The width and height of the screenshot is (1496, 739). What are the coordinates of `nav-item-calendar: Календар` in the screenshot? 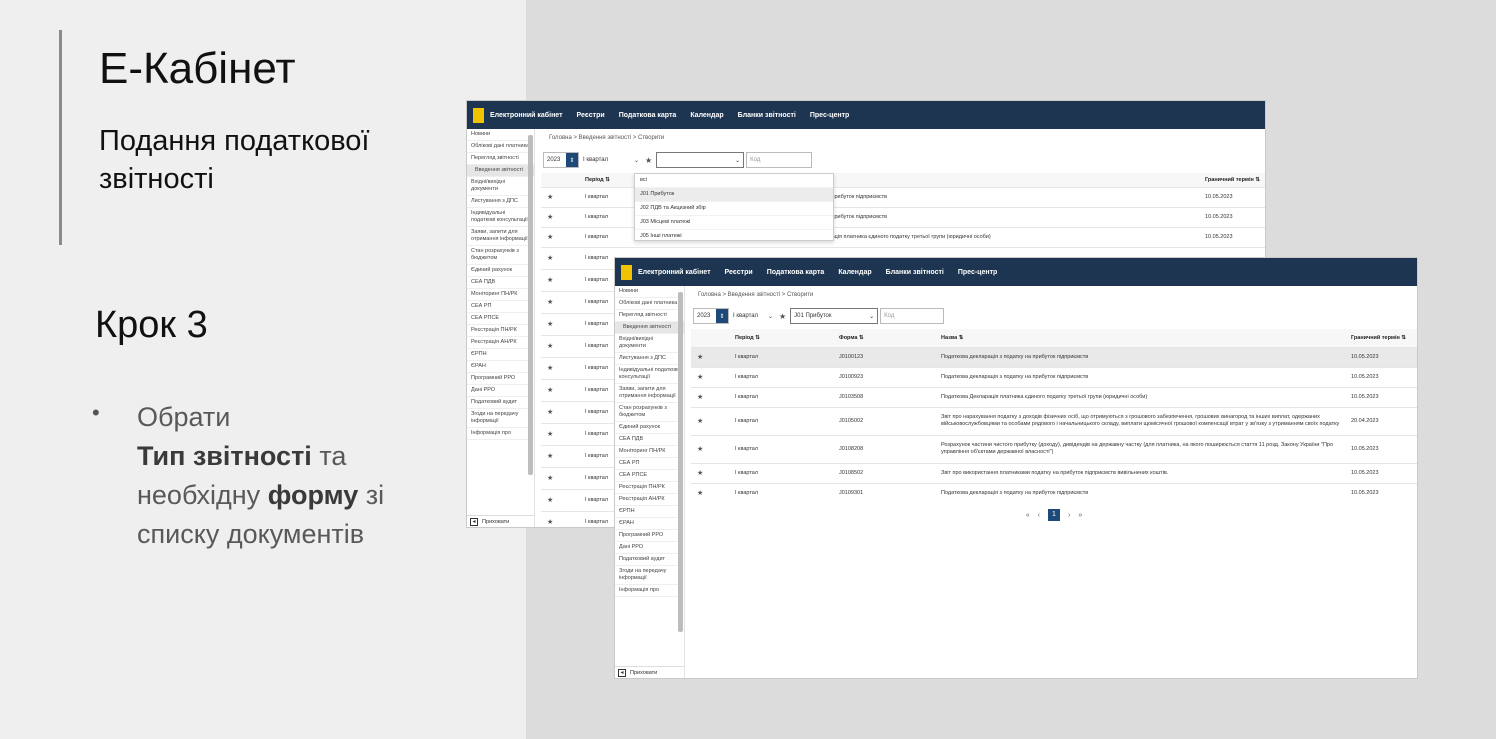 It's located at (854, 272).